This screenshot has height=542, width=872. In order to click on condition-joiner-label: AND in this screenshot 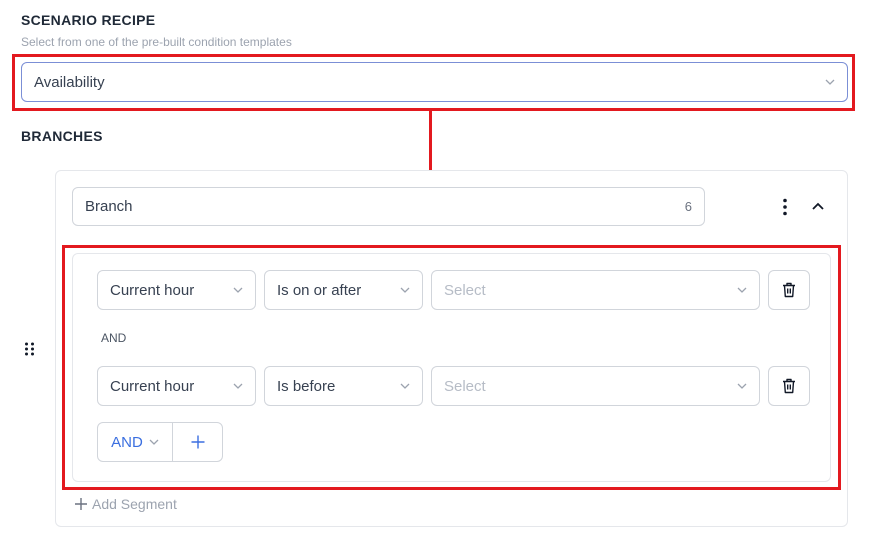, I will do `click(114, 338)`.